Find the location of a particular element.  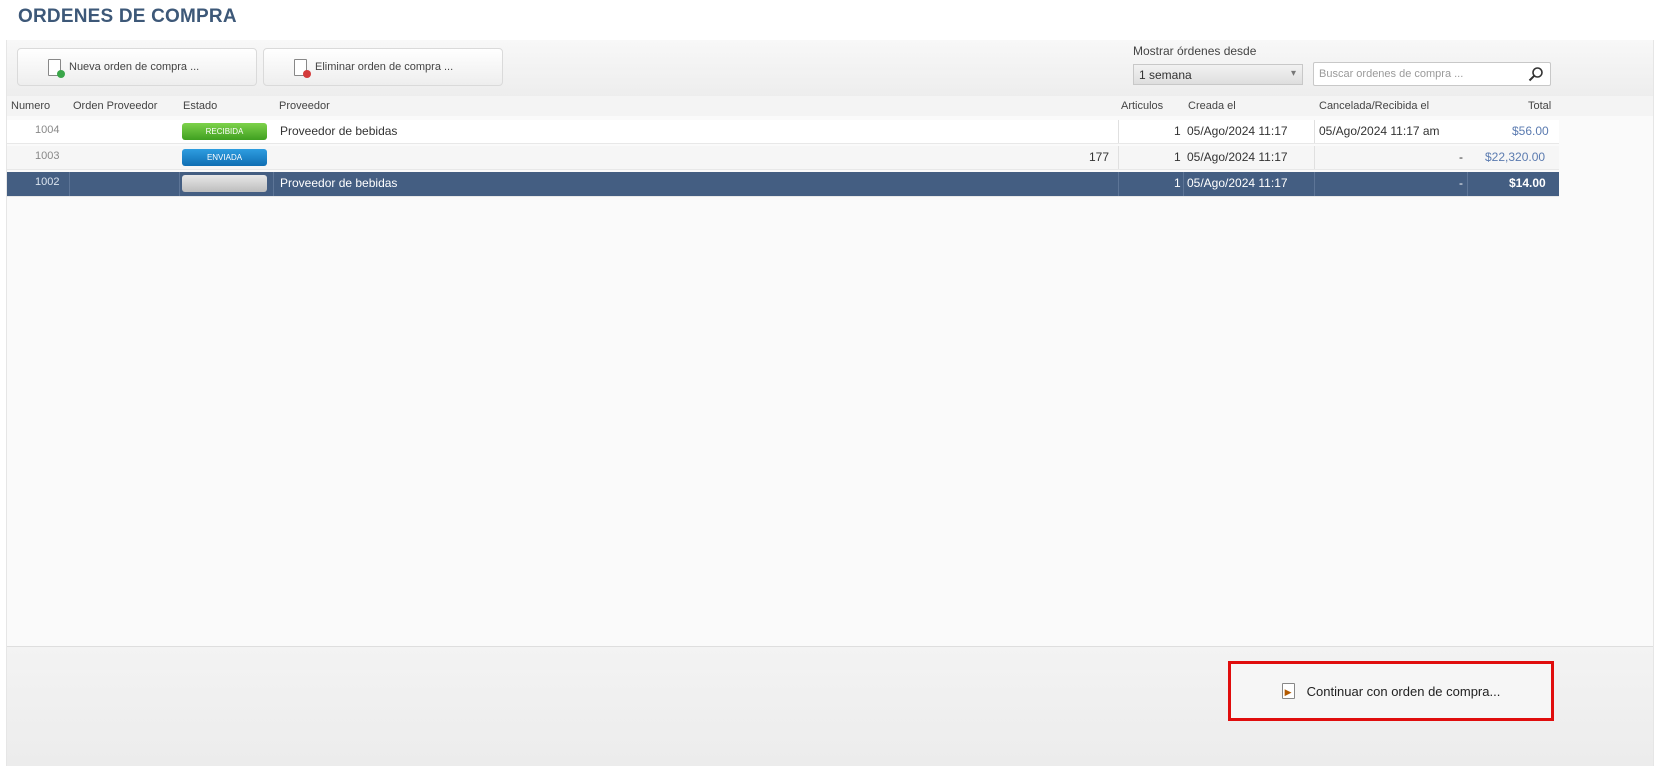

search-icon is located at coordinates (1536, 74).